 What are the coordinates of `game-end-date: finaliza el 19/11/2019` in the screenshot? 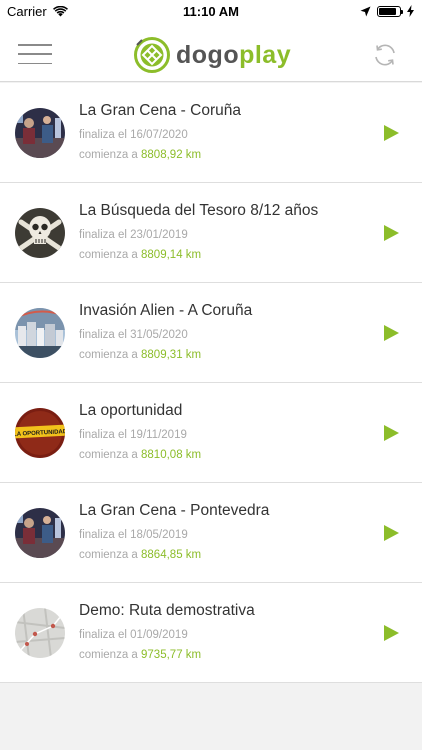 It's located at (133, 435).